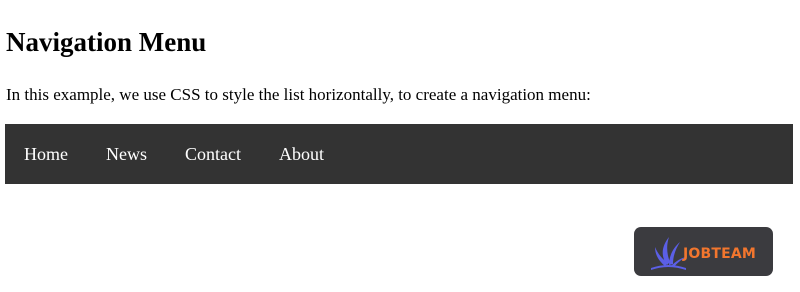 The height and width of the screenshot is (292, 800). I want to click on nav-item-about: About, so click(301, 154).